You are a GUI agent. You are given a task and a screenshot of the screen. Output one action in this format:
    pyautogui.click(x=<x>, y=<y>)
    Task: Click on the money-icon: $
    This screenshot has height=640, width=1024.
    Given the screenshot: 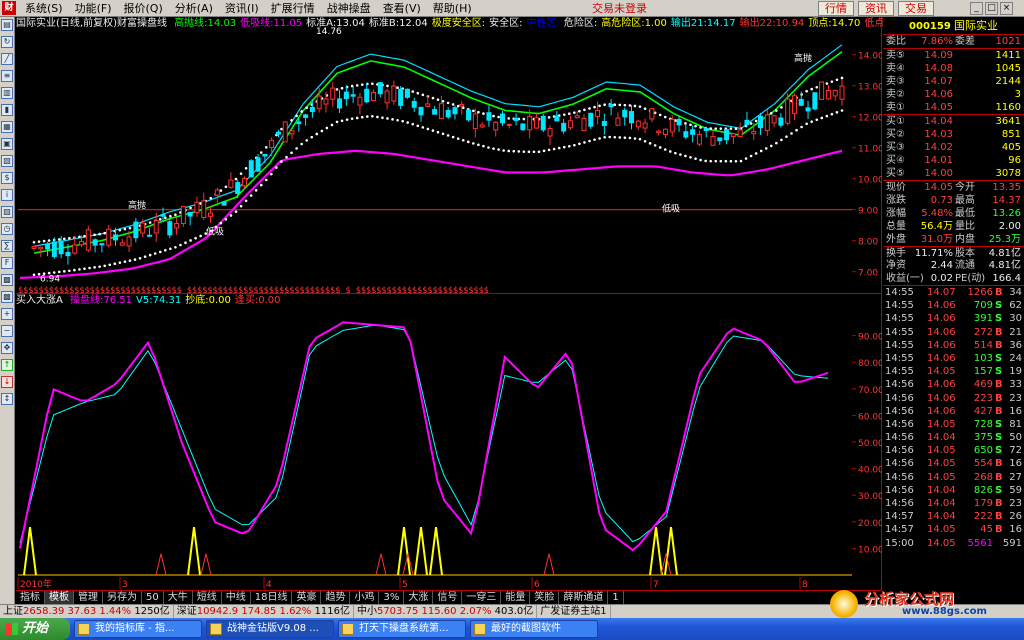 What is the action you would take?
    pyautogui.click(x=7, y=178)
    